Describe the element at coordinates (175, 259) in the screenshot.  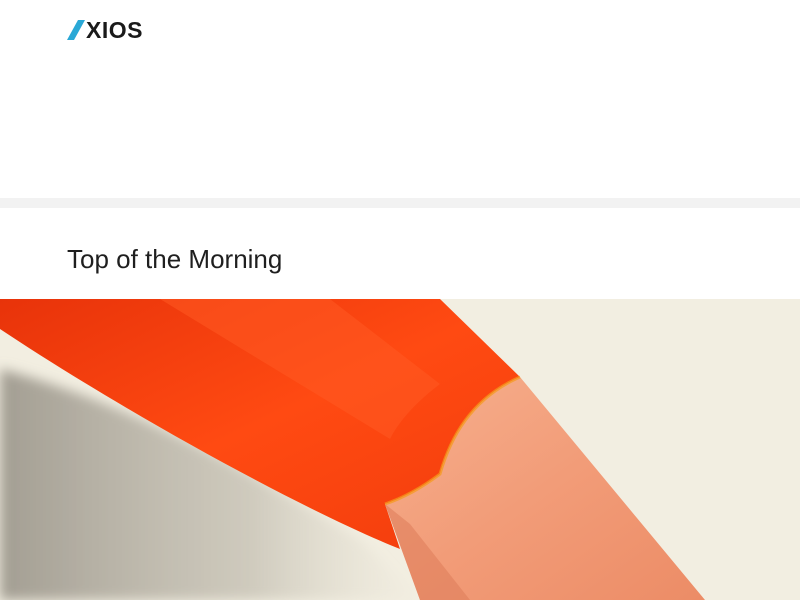
I see `section-title: Top of the Morning` at that location.